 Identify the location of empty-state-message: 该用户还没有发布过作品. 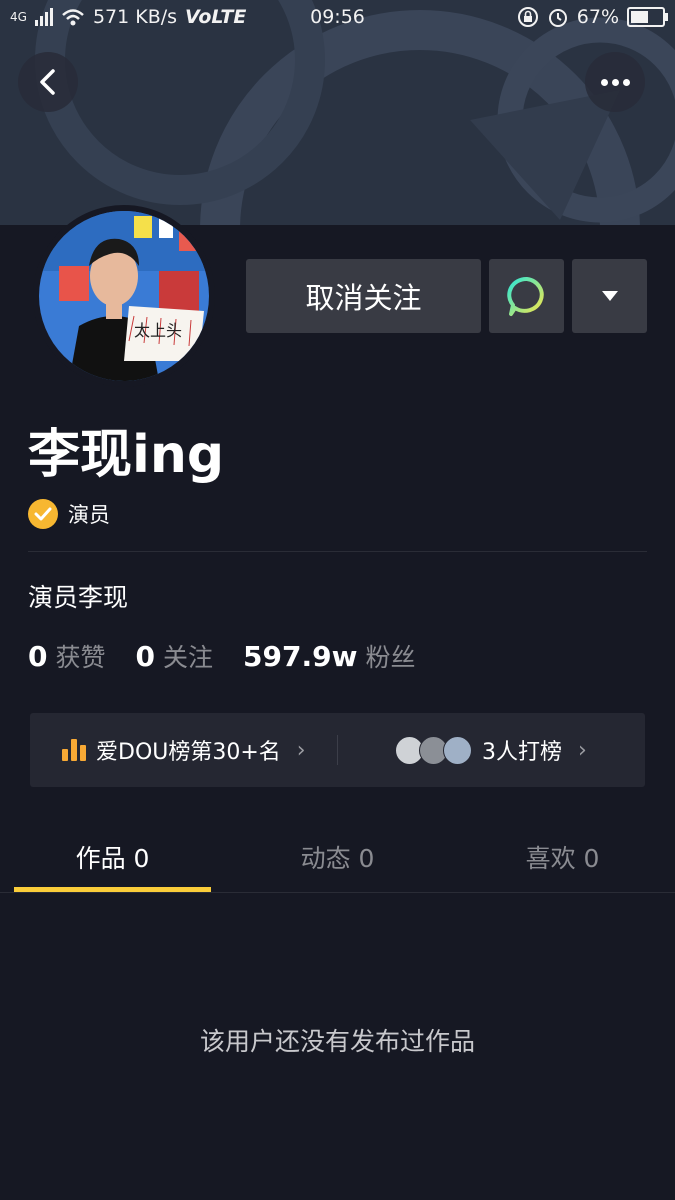
(337, 1041).